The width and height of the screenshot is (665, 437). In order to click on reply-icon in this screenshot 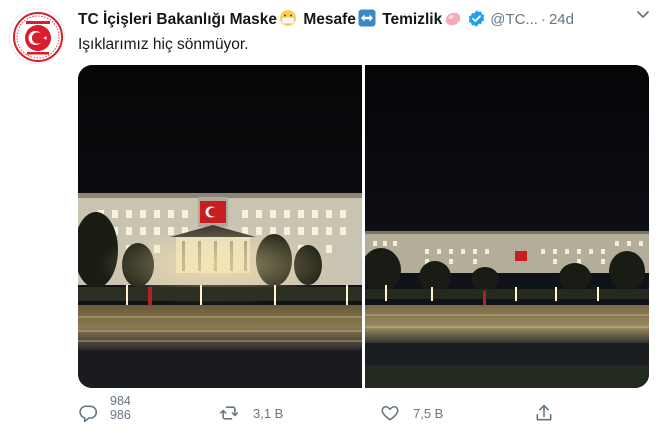, I will do `click(88, 413)`.